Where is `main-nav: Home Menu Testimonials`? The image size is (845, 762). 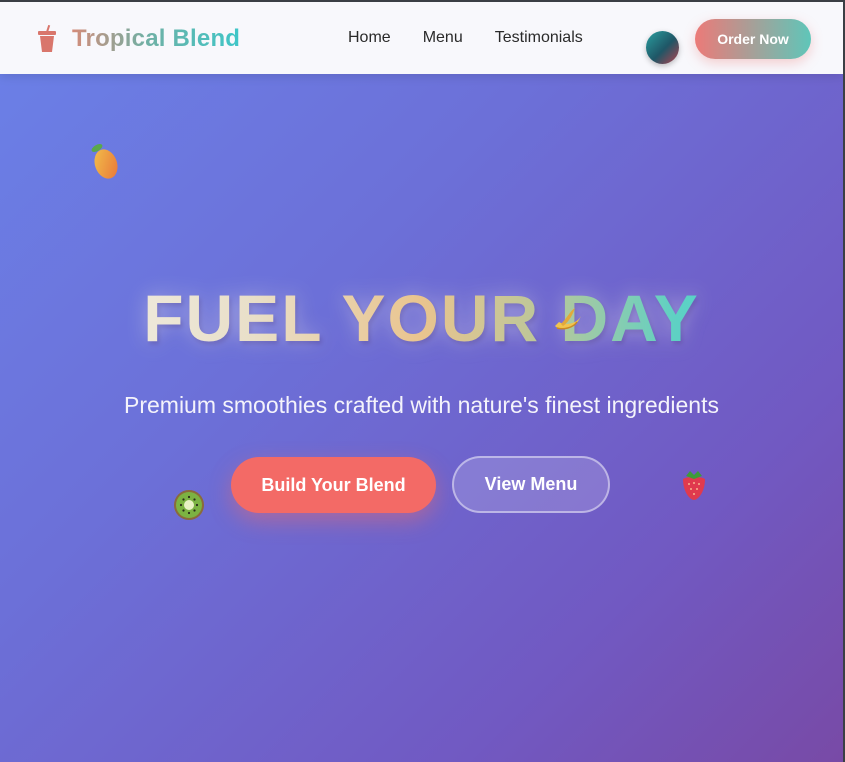
main-nav: Home Menu Testimonials is located at coordinates (481, 38).